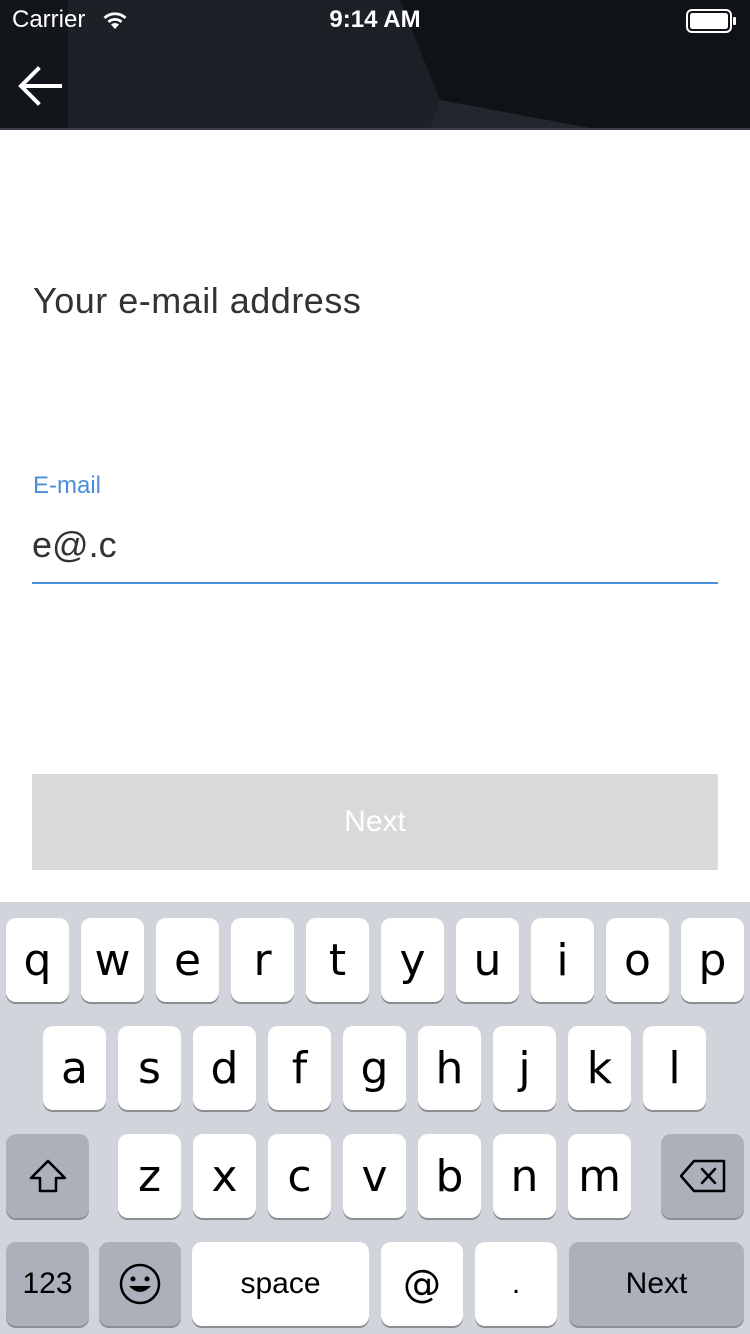  I want to click on key-b: b, so click(449, 1176).